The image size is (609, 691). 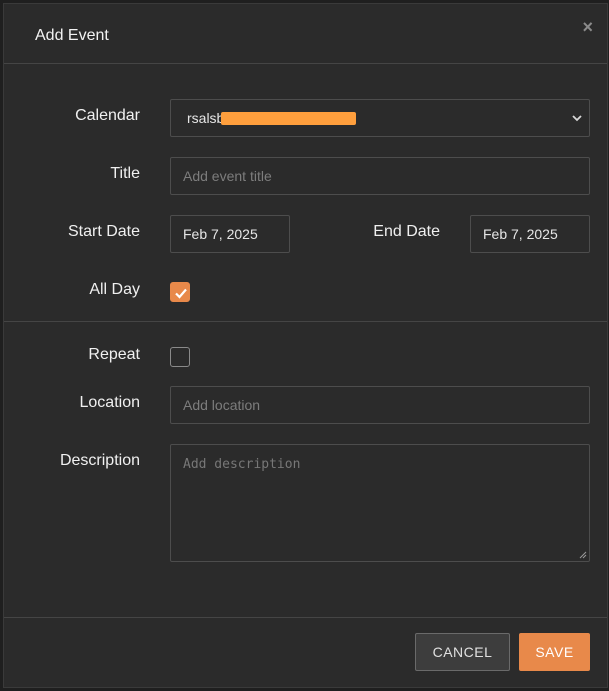 I want to click on cancel-button: CANCEL, so click(x=462, y=652).